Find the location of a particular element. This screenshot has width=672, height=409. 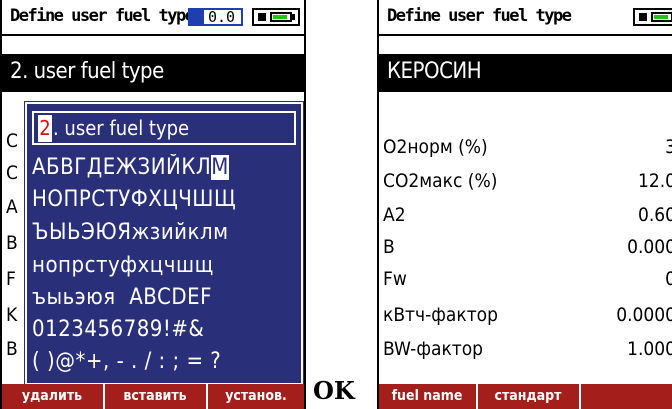

parameter-label: B is located at coordinates (389, 247).